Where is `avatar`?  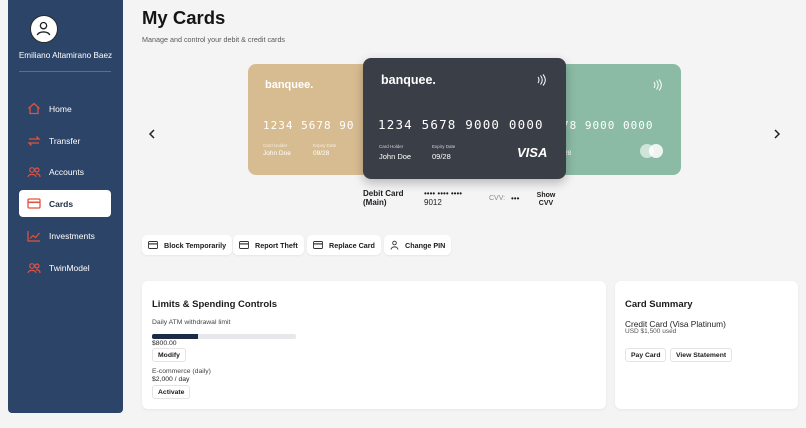
avatar is located at coordinates (44, 29).